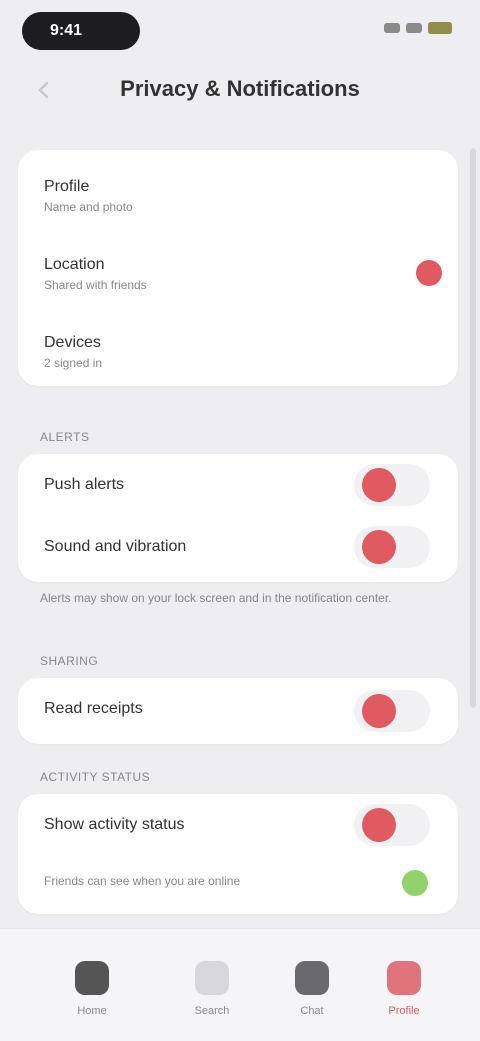  I want to click on row-activity-sub: Friends can see when you are online, so click(238, 884).